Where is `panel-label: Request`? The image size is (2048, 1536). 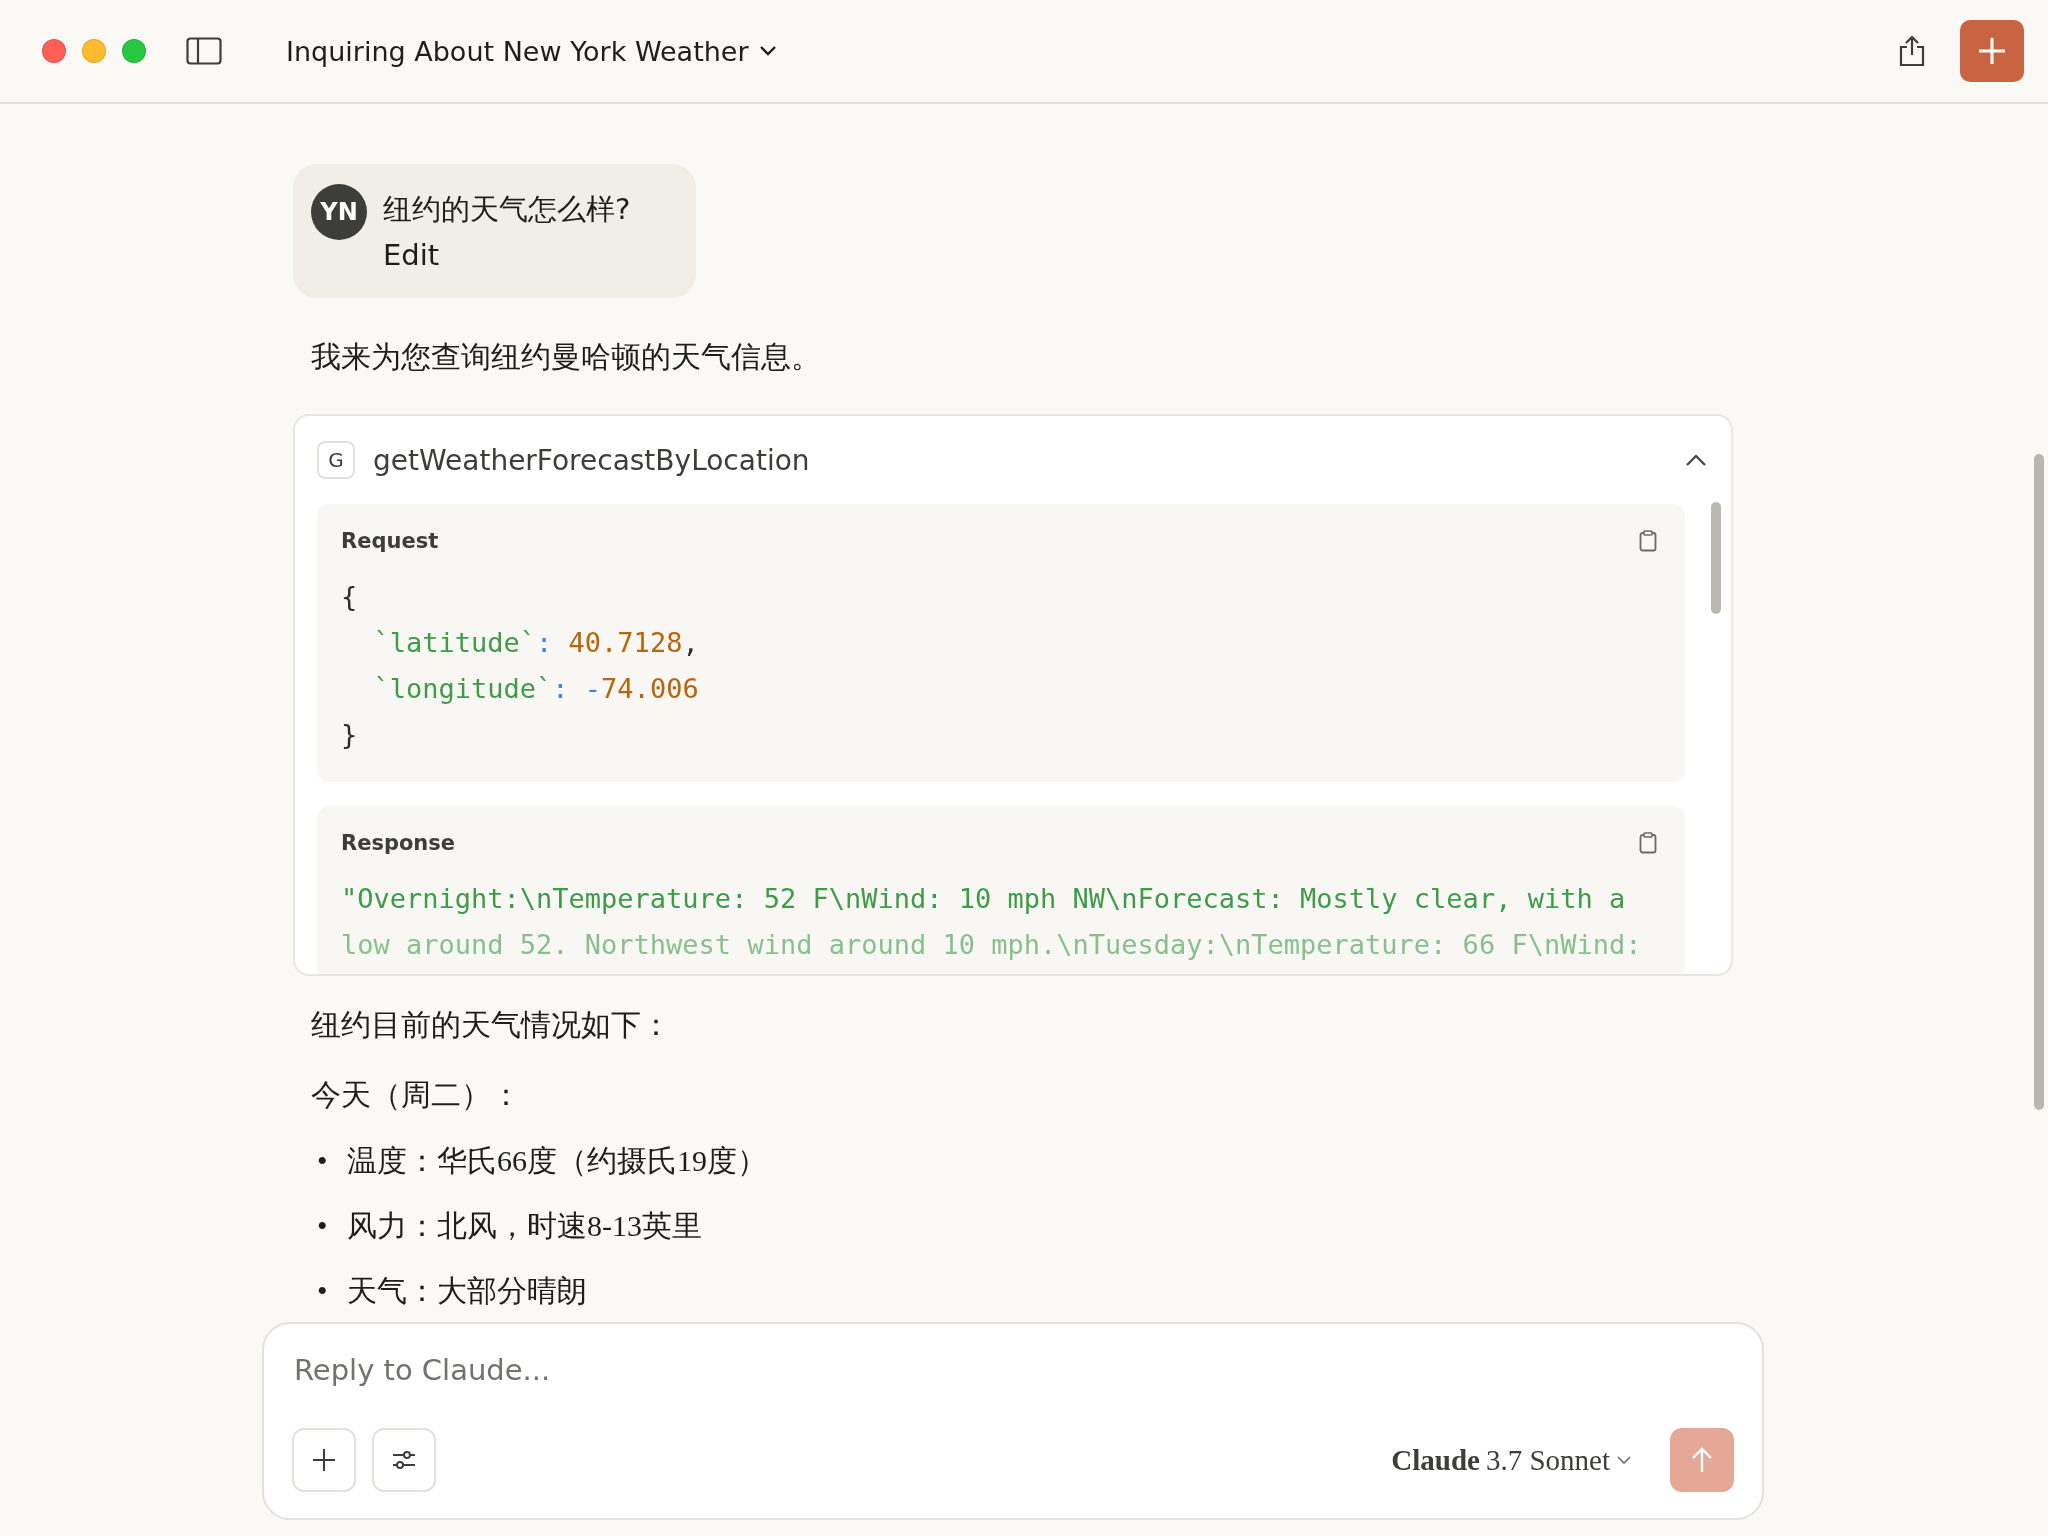
panel-label: Request is located at coordinates (390, 541).